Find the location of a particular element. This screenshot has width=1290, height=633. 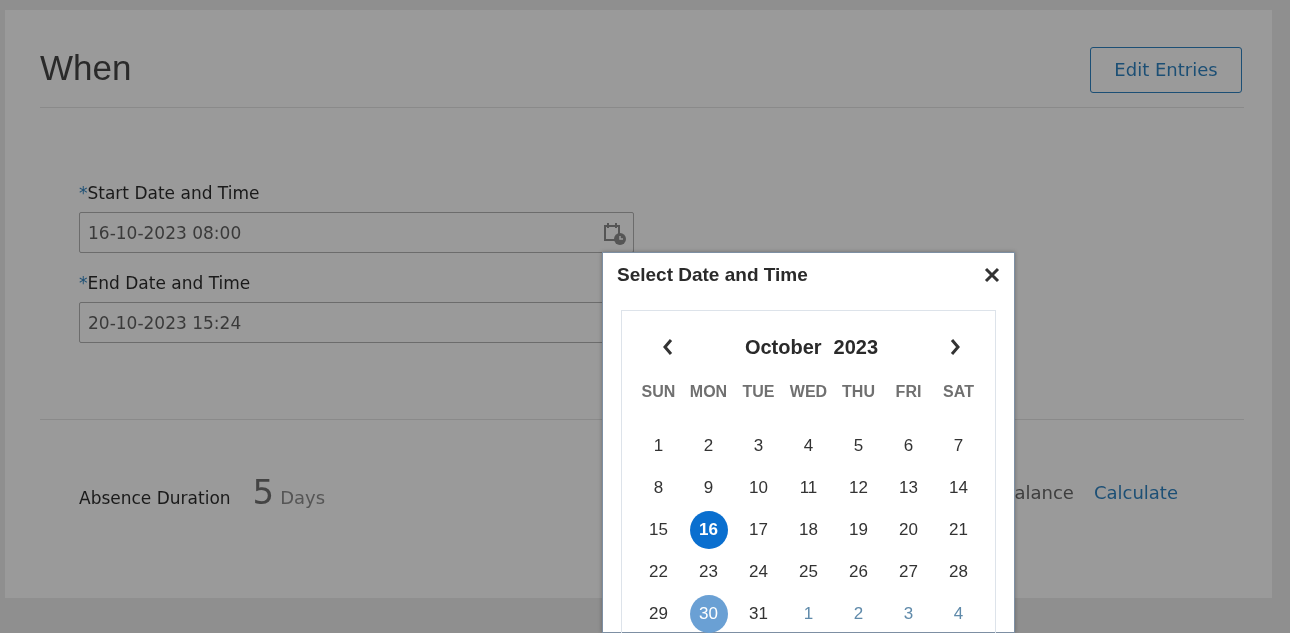

calendar-day: 8 is located at coordinates (658, 488).